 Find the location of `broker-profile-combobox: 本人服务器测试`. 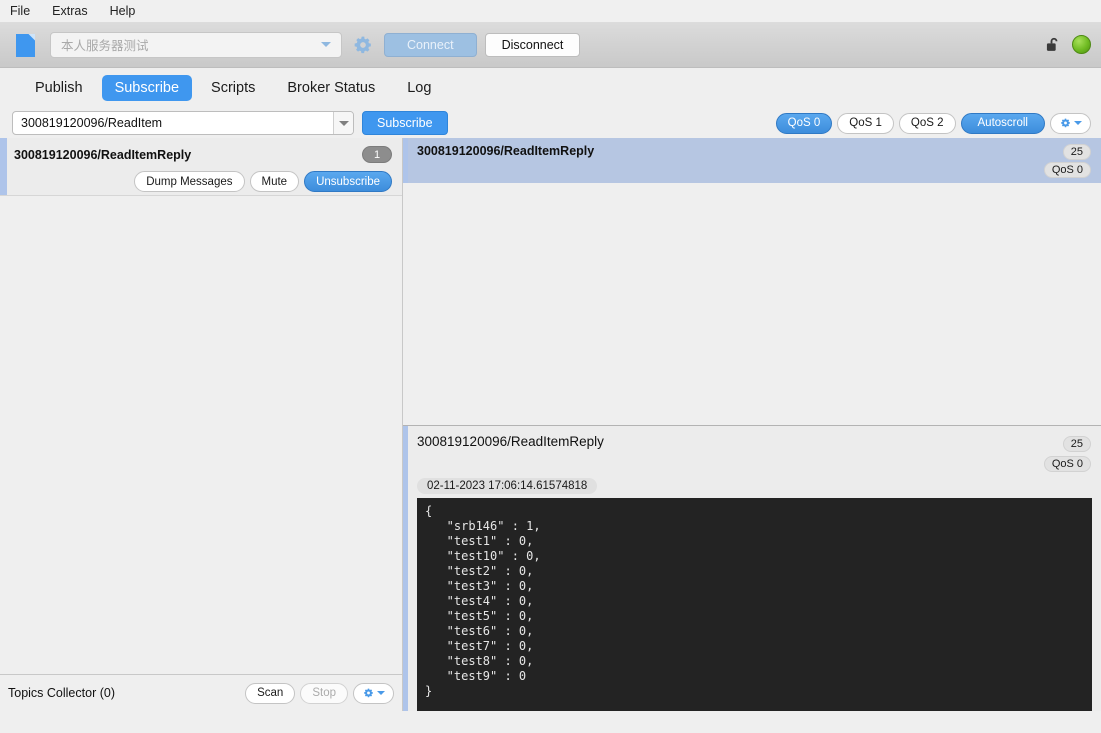

broker-profile-combobox: 本人服务器测试 is located at coordinates (196, 44).